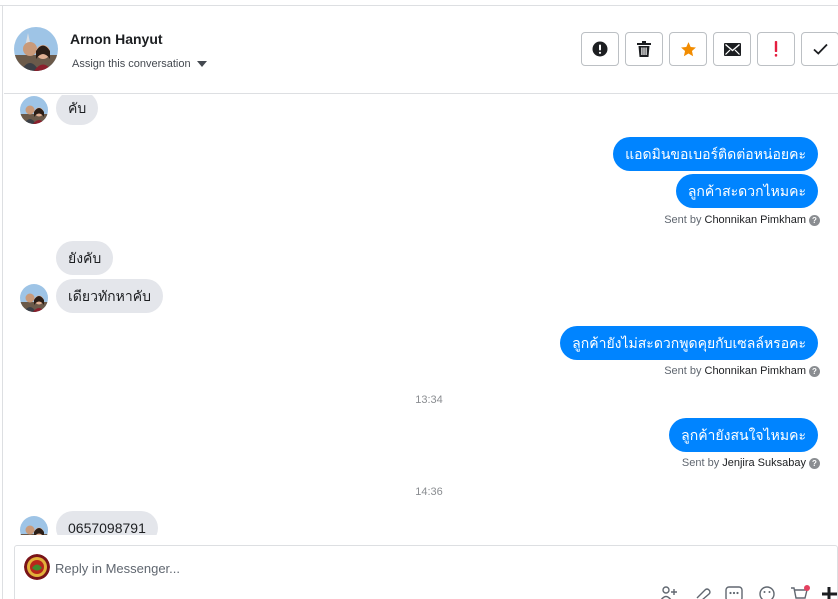 Image resolution: width=838 pixels, height=599 pixels. What do you see at coordinates (77, 110) in the screenshot?
I see `incoming-message: คับ` at bounding box center [77, 110].